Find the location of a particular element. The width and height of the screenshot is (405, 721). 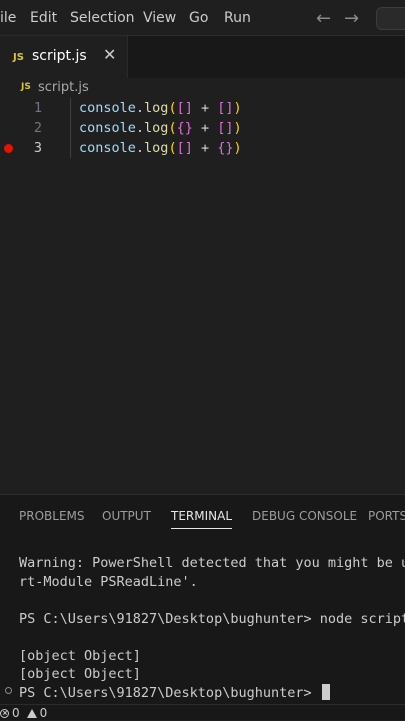

warning-count: 0 is located at coordinates (43, 713).